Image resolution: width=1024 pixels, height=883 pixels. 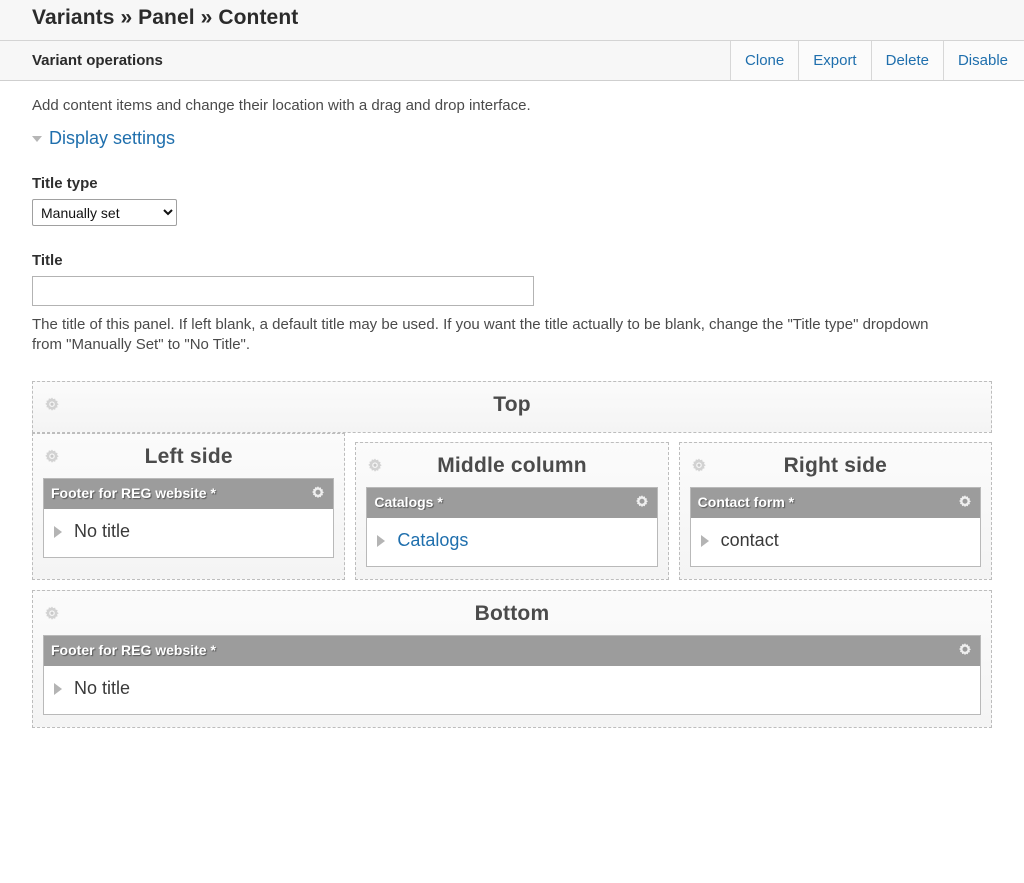 I want to click on pane-header: Contact form *, so click(x=835, y=502).